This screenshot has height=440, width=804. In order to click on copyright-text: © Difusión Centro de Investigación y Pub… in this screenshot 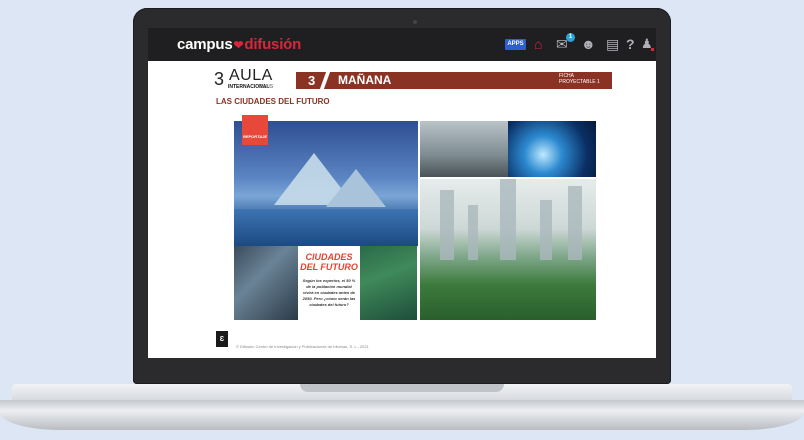, I will do `click(302, 346)`.